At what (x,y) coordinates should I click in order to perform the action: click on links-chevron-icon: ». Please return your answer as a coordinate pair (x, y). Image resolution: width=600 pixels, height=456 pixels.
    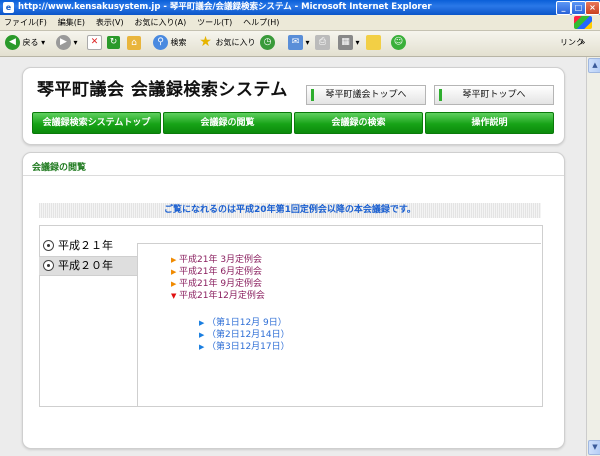
    Looking at the image, I should click on (583, 43).